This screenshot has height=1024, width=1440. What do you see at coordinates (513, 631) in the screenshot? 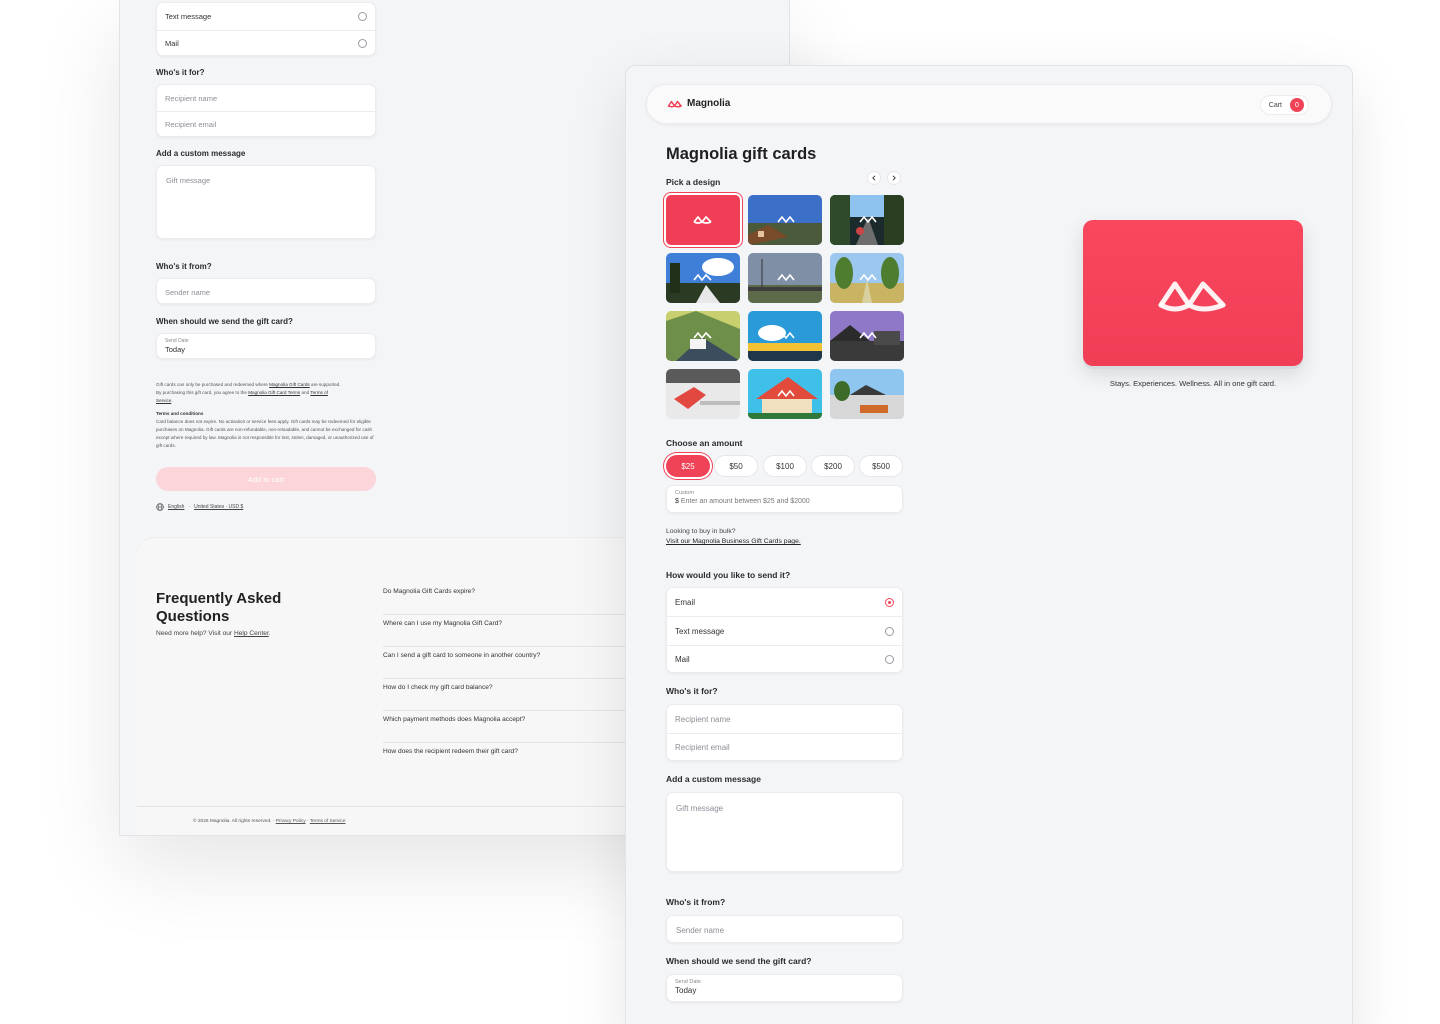
I see `faq-question: Where can I use my Magnolia Gift Card?` at bounding box center [513, 631].